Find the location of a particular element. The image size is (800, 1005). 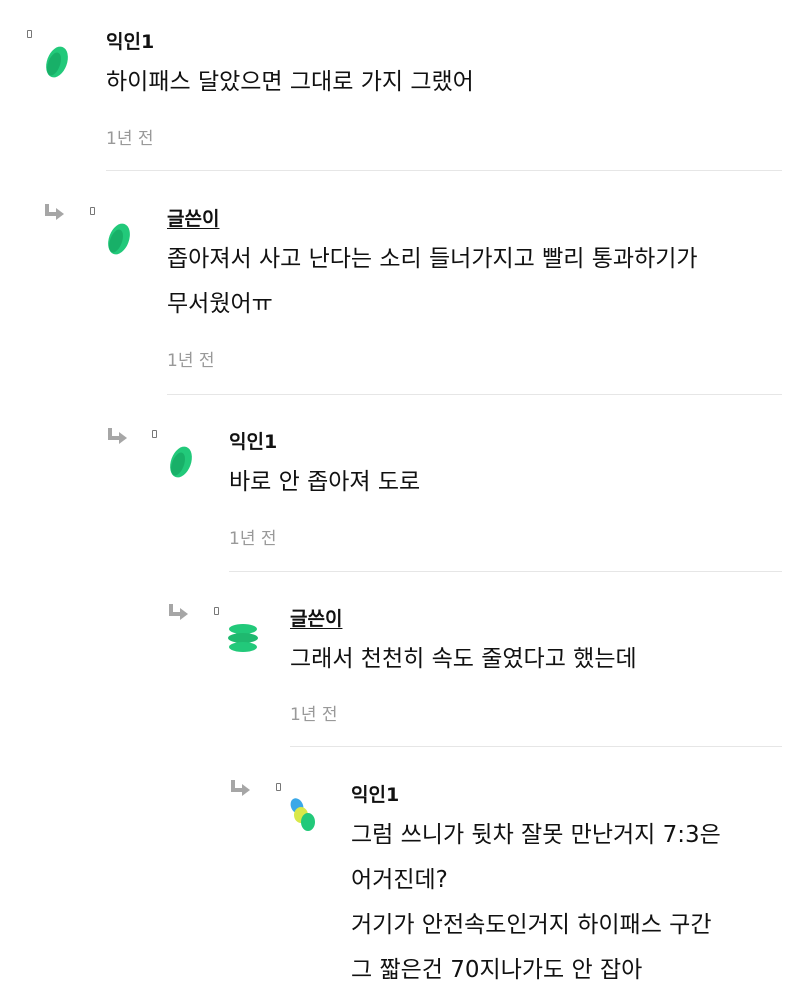

comment-line: 바로 안 좁아져 도로 is located at coordinates (325, 482).